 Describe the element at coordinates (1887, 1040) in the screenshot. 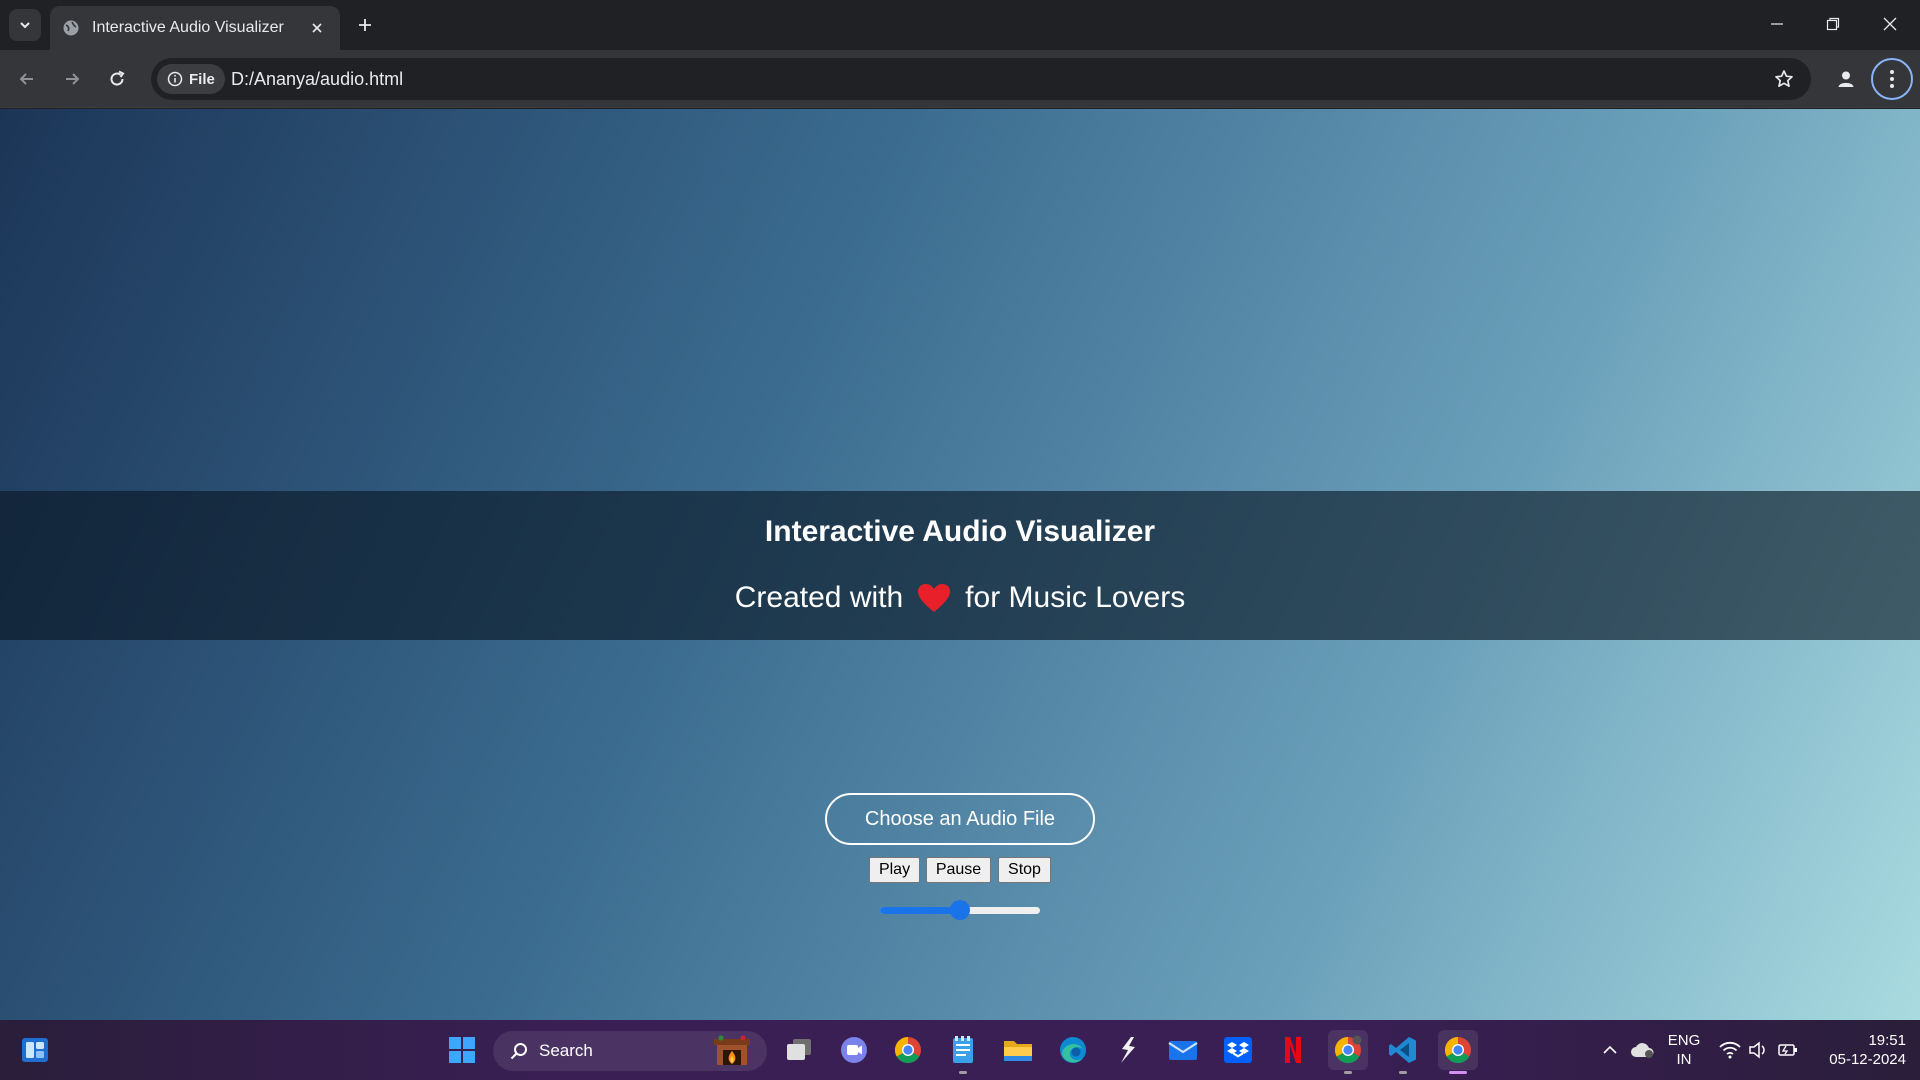

I see `clock-time: 19:51` at that location.